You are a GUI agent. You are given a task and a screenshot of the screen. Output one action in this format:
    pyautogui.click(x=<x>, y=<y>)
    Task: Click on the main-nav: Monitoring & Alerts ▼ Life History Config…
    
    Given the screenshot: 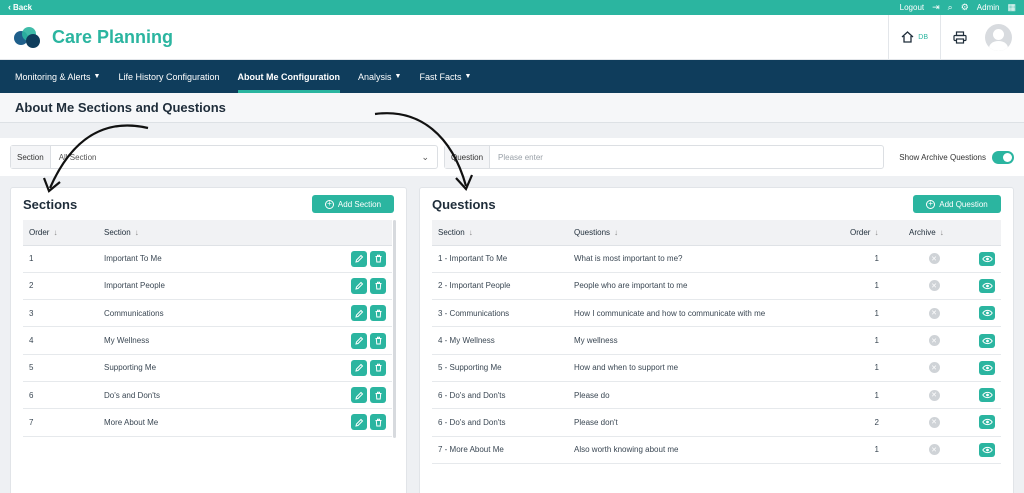 What is the action you would take?
    pyautogui.click(x=512, y=76)
    